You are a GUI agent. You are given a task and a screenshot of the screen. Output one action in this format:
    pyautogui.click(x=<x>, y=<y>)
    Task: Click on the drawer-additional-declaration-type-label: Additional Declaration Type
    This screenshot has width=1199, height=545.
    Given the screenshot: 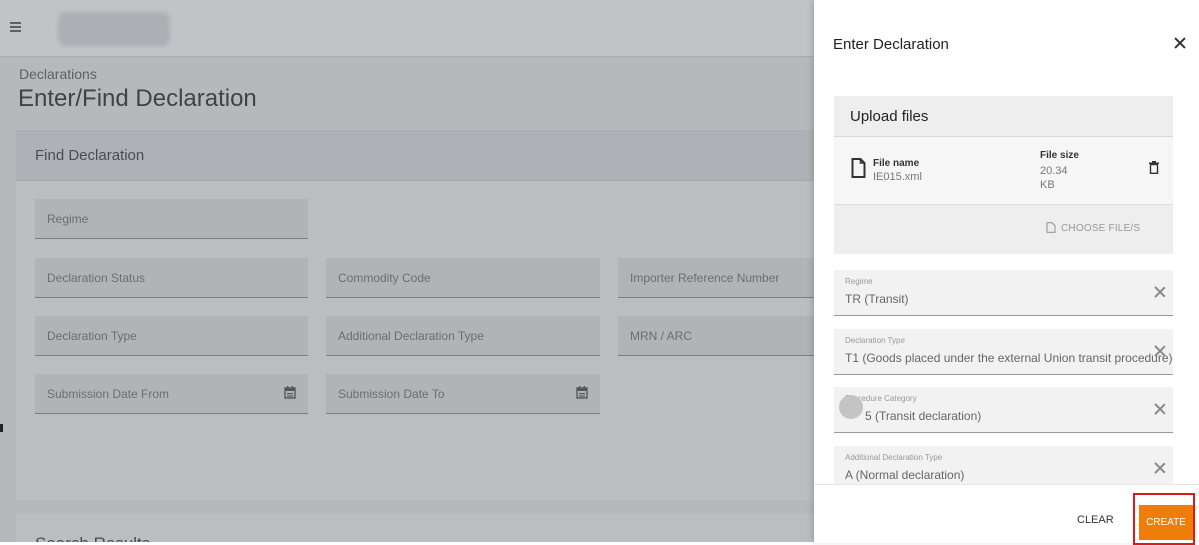 What is the action you would take?
    pyautogui.click(x=894, y=457)
    